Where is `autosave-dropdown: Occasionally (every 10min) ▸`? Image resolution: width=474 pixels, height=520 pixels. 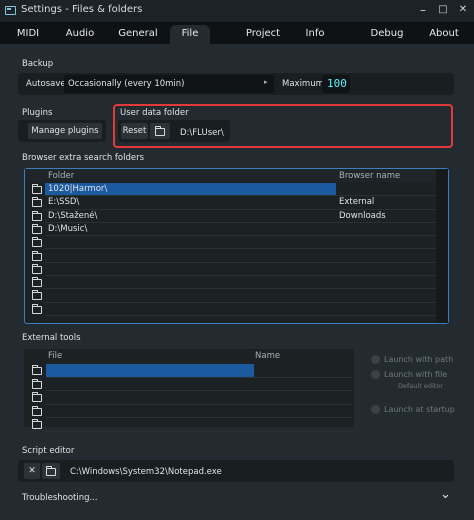
autosave-dropdown: Occasionally (every 10min) ▸ is located at coordinates (169, 84).